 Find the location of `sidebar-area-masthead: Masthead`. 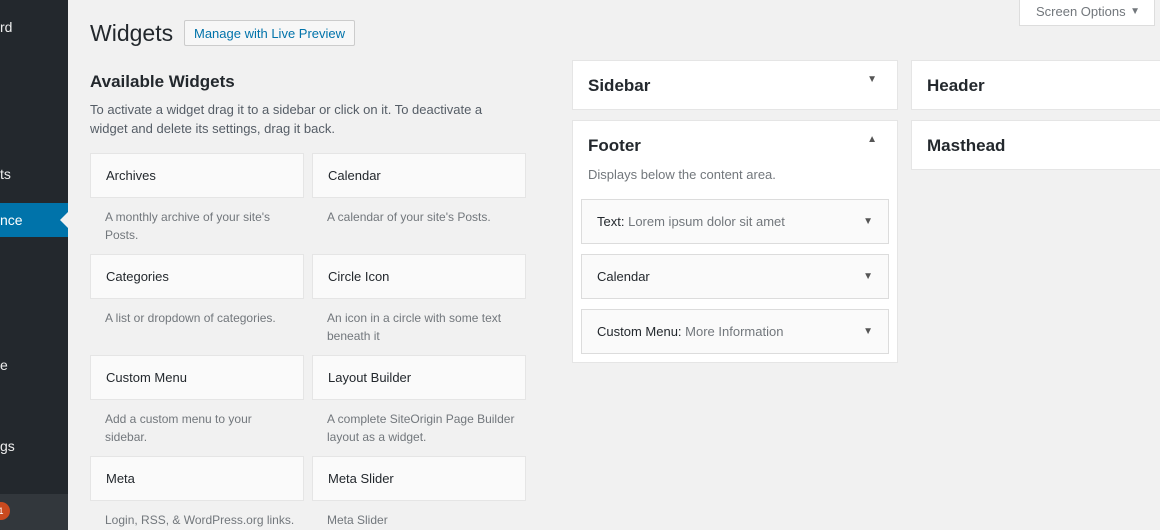

sidebar-area-masthead: Masthead is located at coordinates (1035, 145).